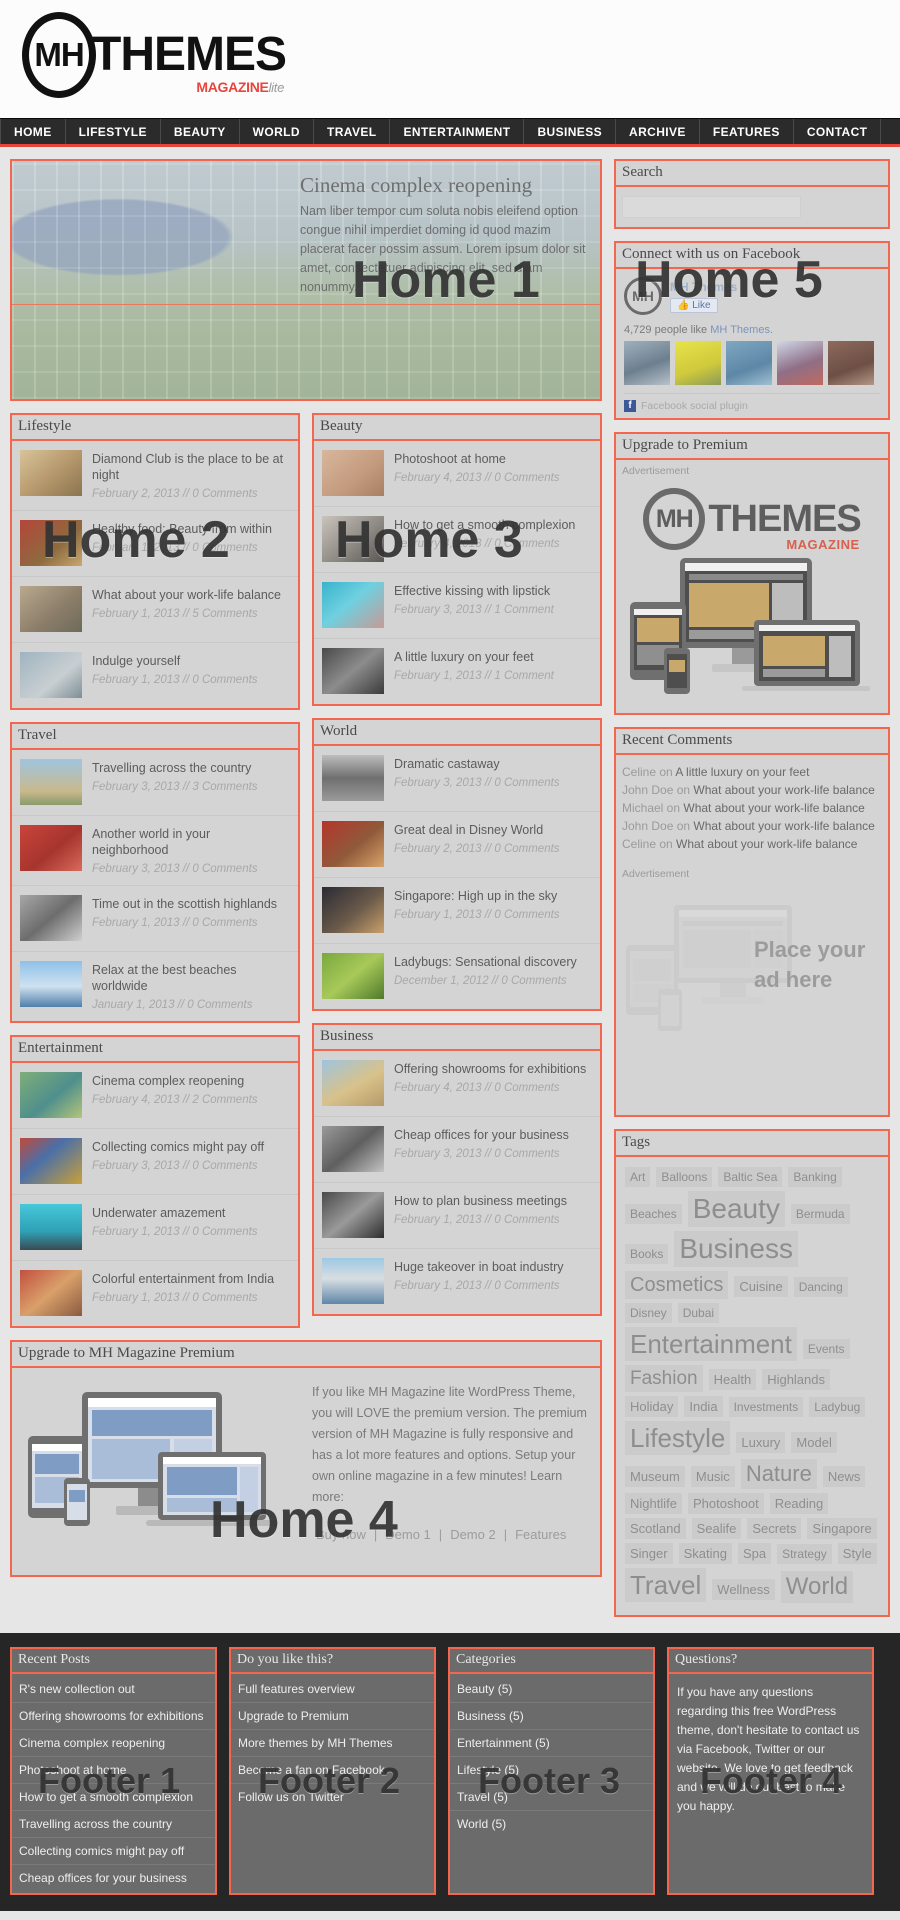  What do you see at coordinates (638, 1177) in the screenshot?
I see `tag-art: Art` at bounding box center [638, 1177].